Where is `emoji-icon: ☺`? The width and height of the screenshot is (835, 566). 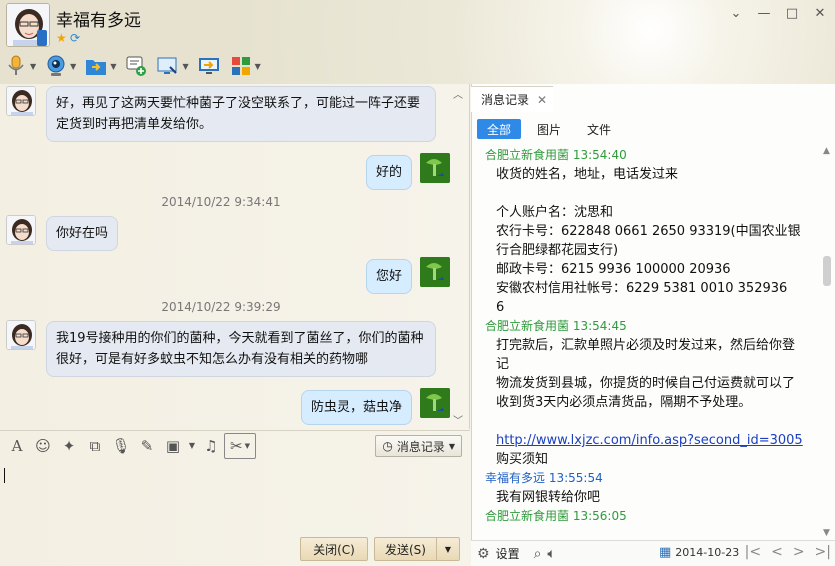
emoji-icon: ☺ is located at coordinates (43, 446).